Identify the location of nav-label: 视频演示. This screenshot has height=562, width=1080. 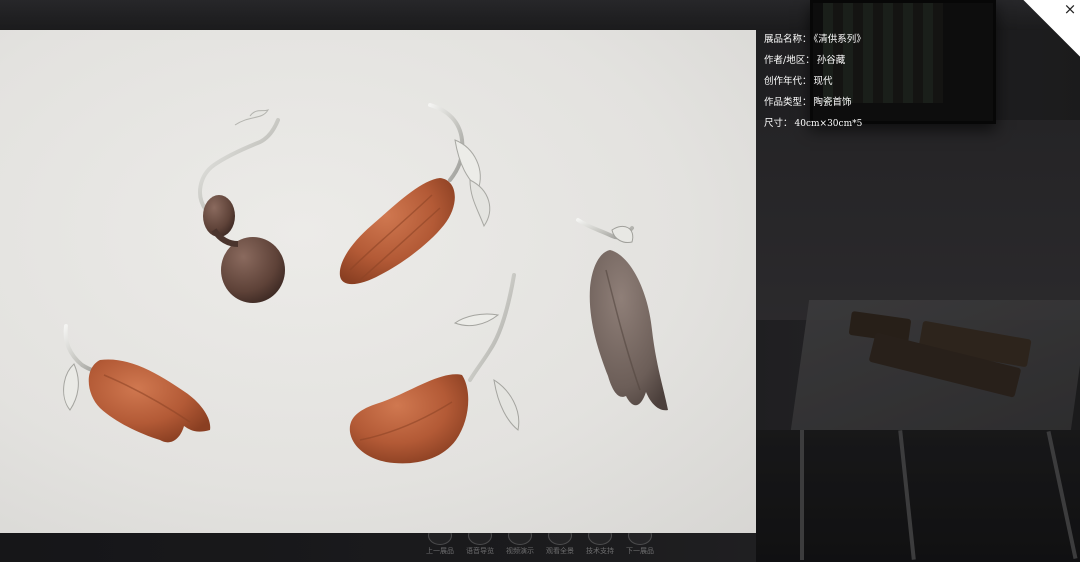
(520, 551).